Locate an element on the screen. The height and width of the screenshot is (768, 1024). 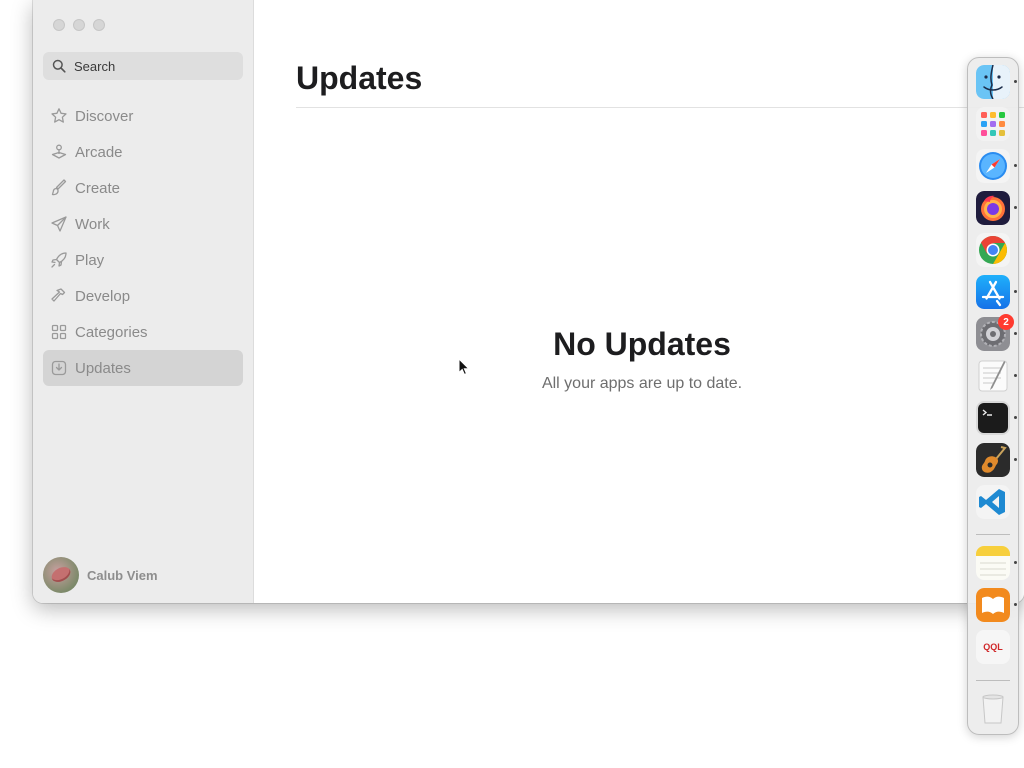
sidebar-item-label: Play is located at coordinates (90, 260).